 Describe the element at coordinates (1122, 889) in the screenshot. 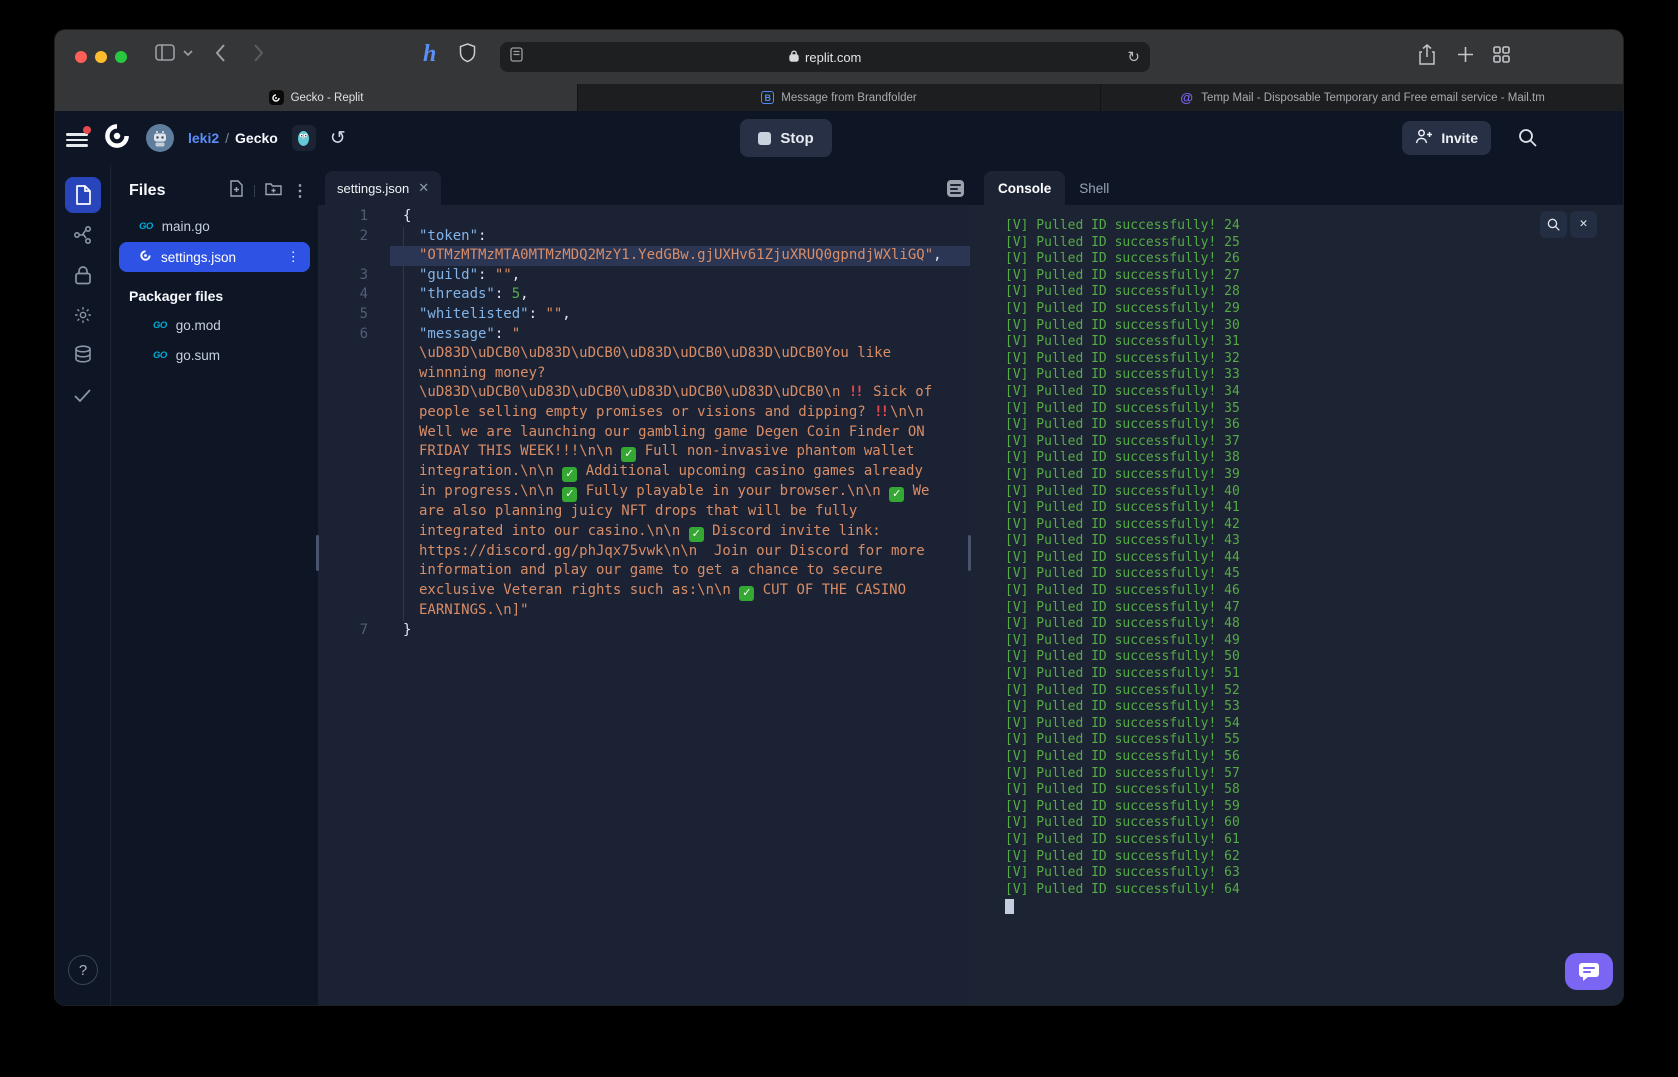

I see `console-log-line: [V] Pulled ID successfully! 64` at that location.